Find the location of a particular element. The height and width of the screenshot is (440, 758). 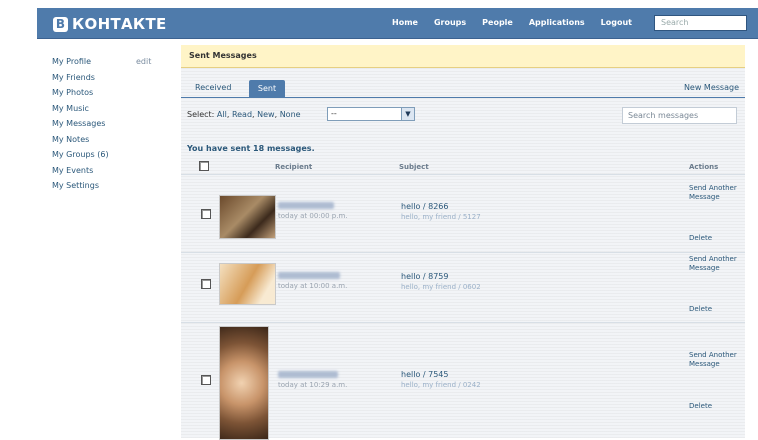

page-title: Sent Messages is located at coordinates (223, 55).